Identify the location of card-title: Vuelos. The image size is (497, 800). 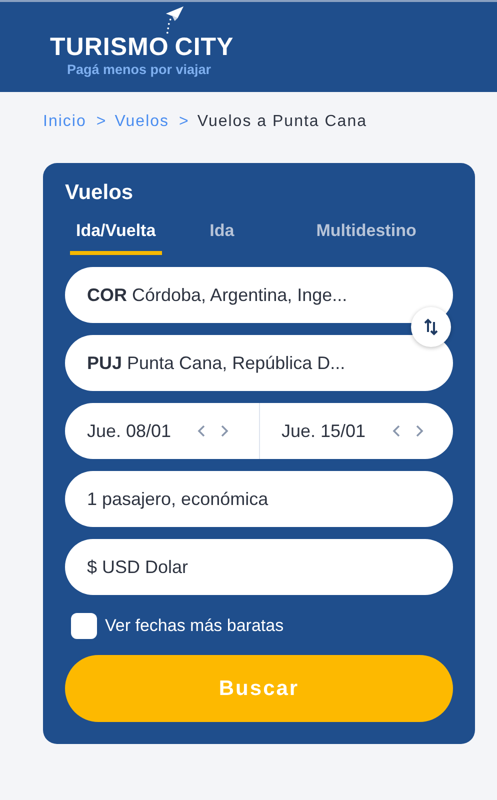
(99, 193).